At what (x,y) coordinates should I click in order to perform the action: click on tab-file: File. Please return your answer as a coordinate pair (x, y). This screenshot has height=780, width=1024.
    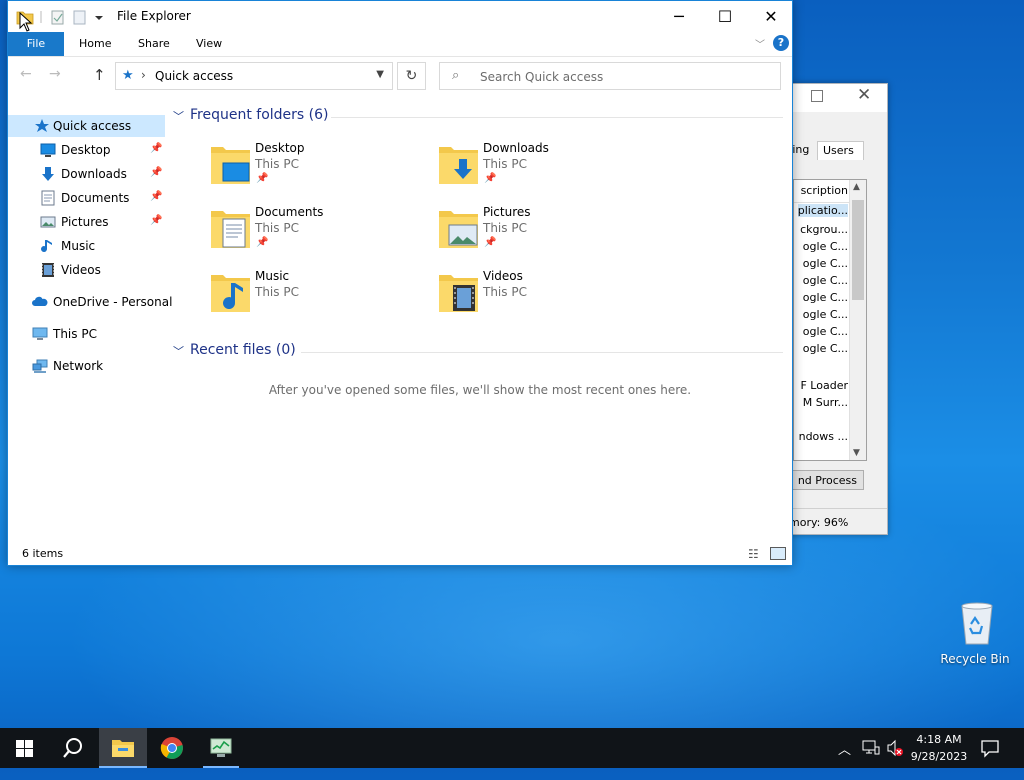
    Looking at the image, I should click on (36, 44).